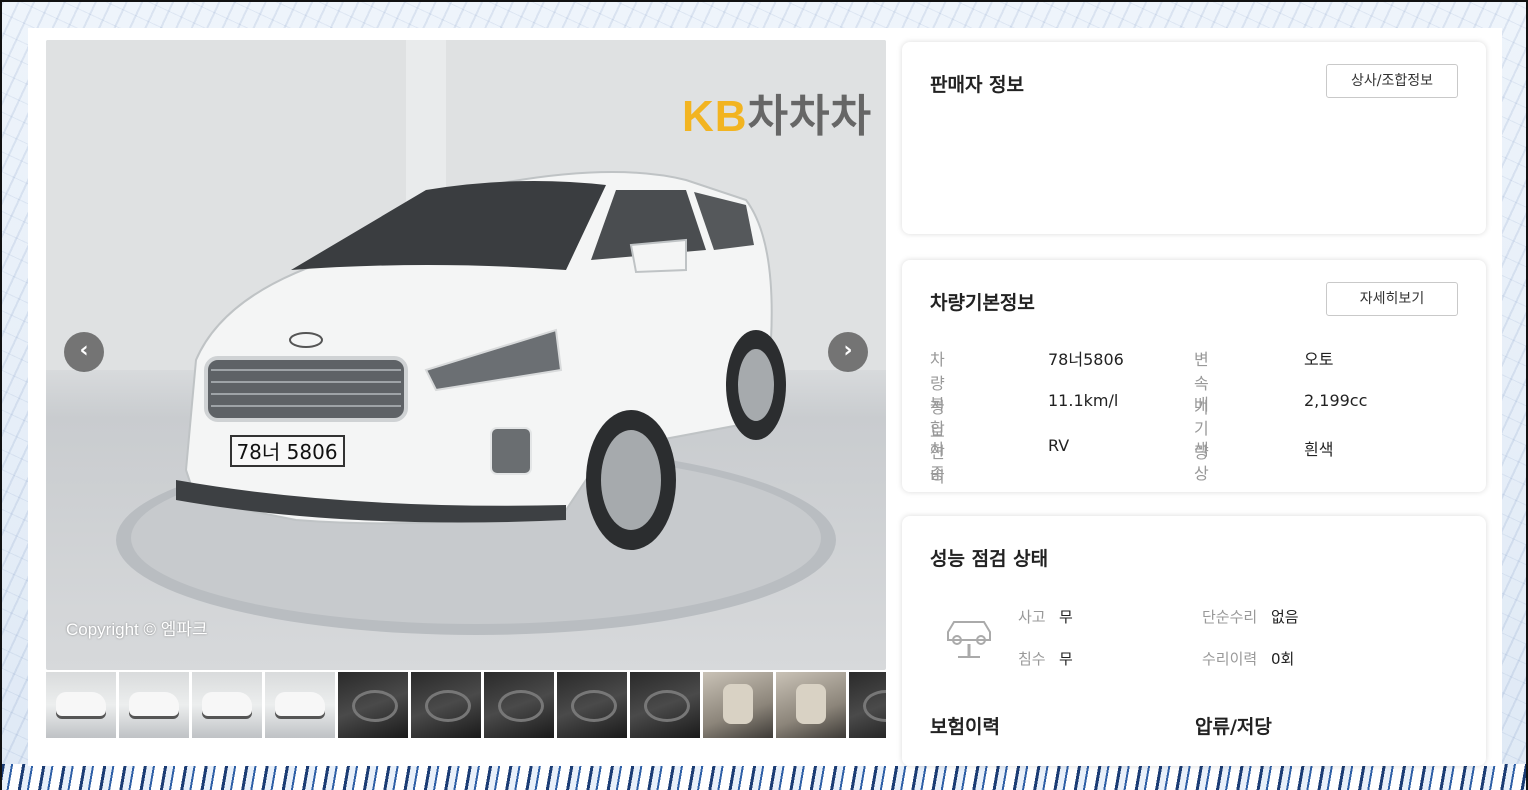 The width and height of the screenshot is (1528, 790). I want to click on car-lift-icon, so click(969, 639).